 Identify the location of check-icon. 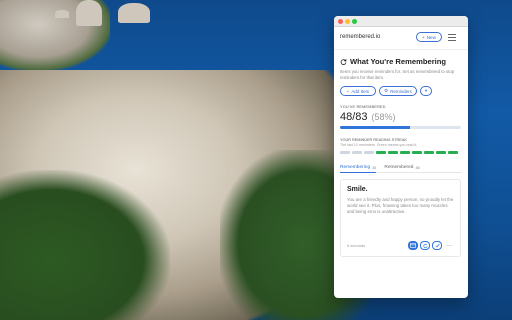
(437, 245).